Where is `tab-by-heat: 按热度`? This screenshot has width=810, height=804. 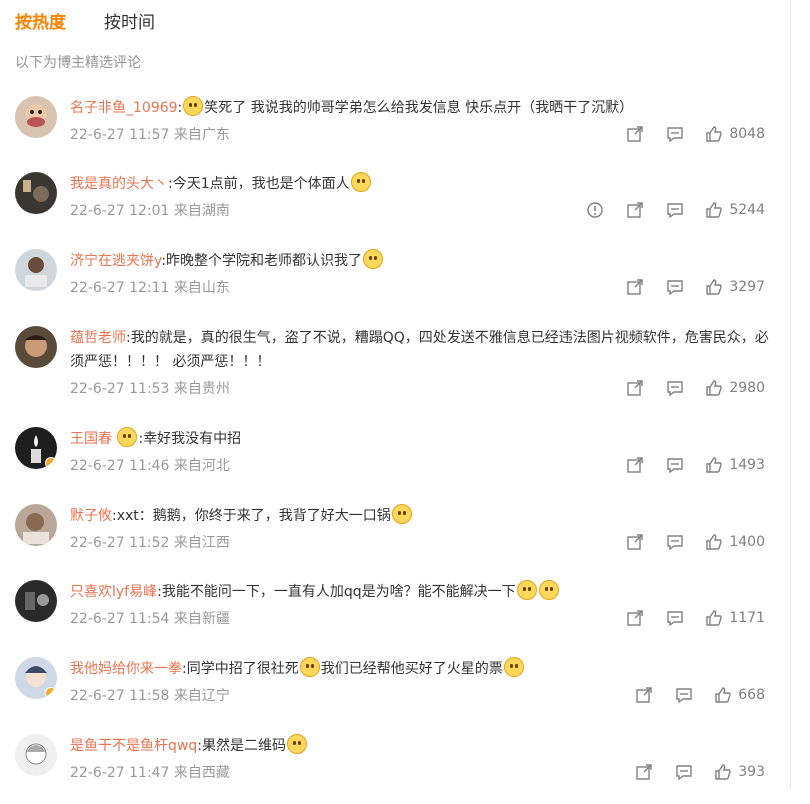
tab-by-heat: 按热度 is located at coordinates (40, 20).